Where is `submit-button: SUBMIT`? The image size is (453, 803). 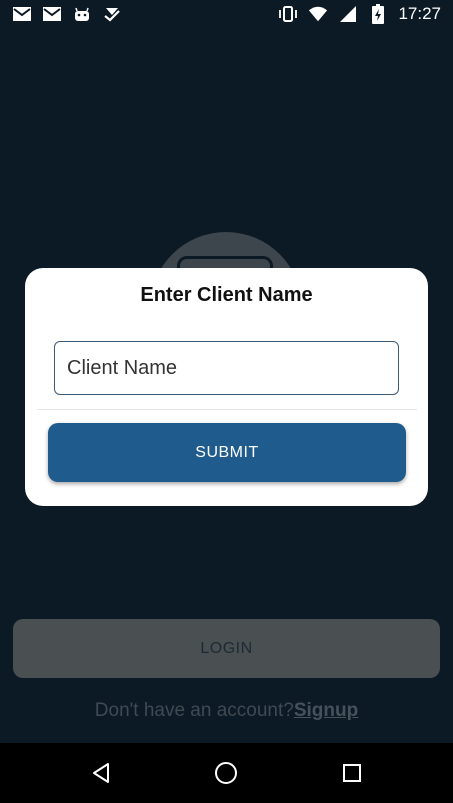 submit-button: SUBMIT is located at coordinates (227, 452).